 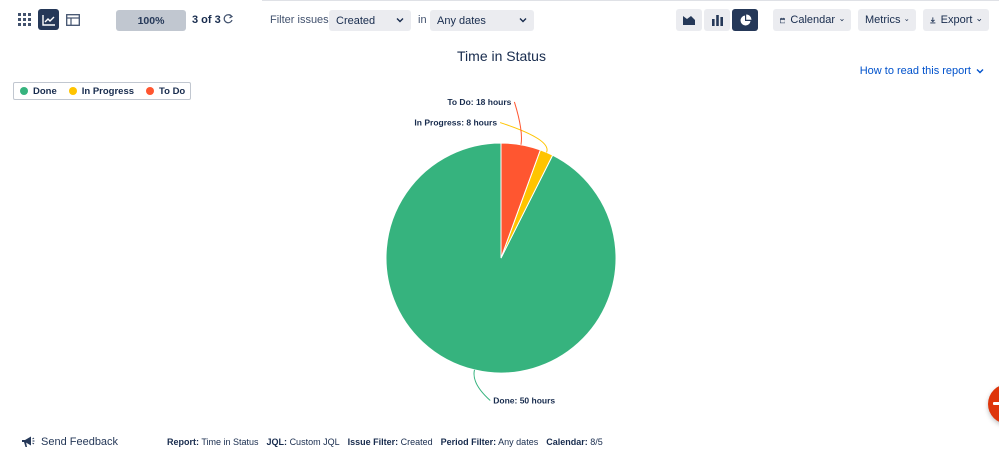 What do you see at coordinates (567, 442) in the screenshot?
I see `meta-calendar-key: Calendar:` at bounding box center [567, 442].